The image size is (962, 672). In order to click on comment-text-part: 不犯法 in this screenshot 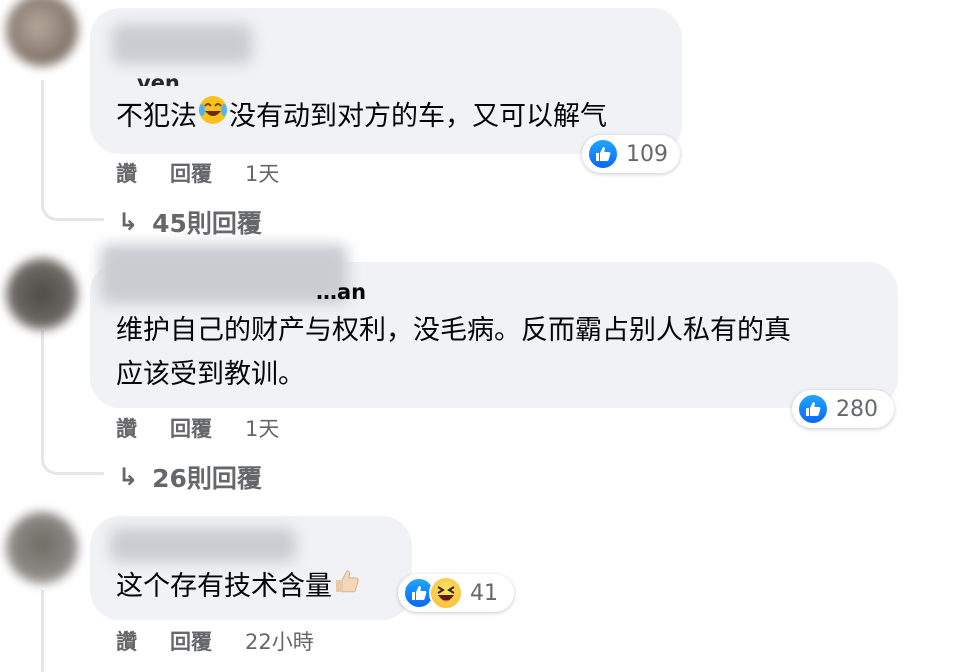, I will do `click(156, 116)`.